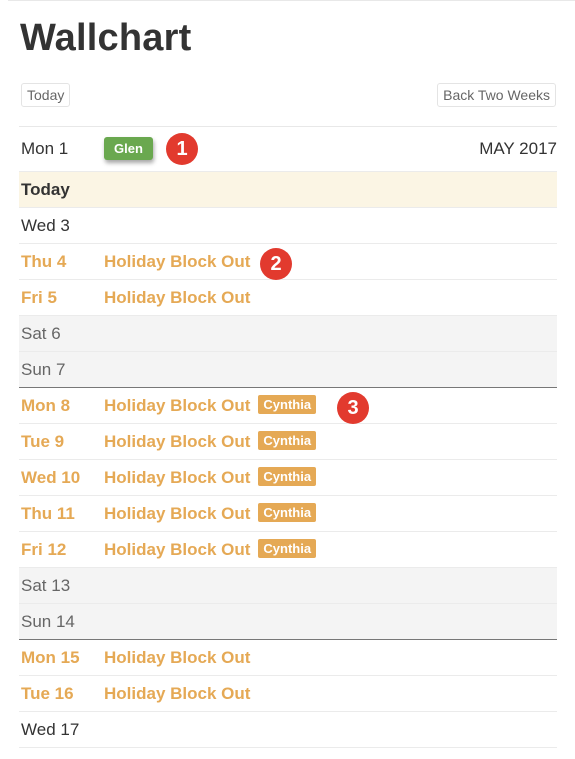 The image size is (575, 759). Describe the element at coordinates (288, 586) in the screenshot. I see `calendar-row: Sat 13` at that location.